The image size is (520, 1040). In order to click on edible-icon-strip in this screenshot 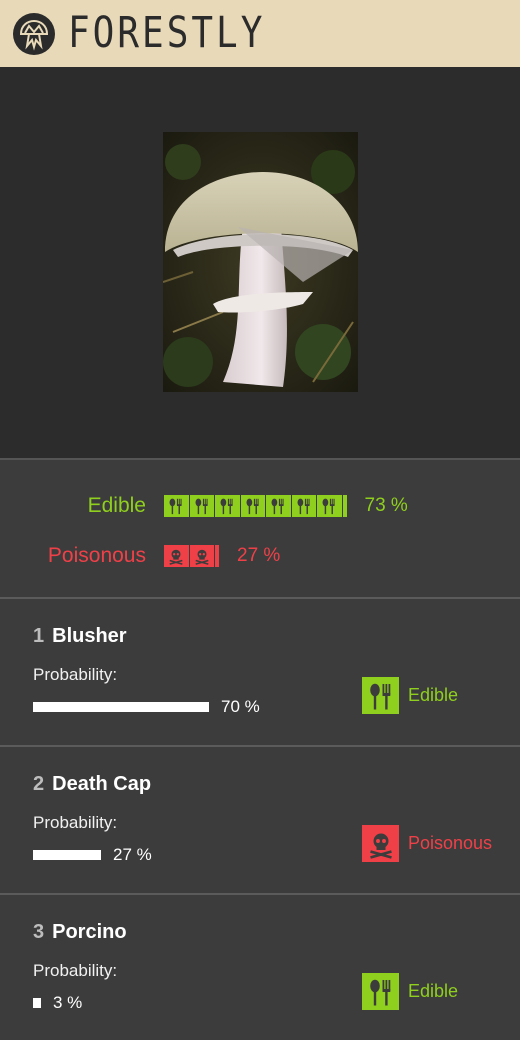, I will do `click(256, 506)`.